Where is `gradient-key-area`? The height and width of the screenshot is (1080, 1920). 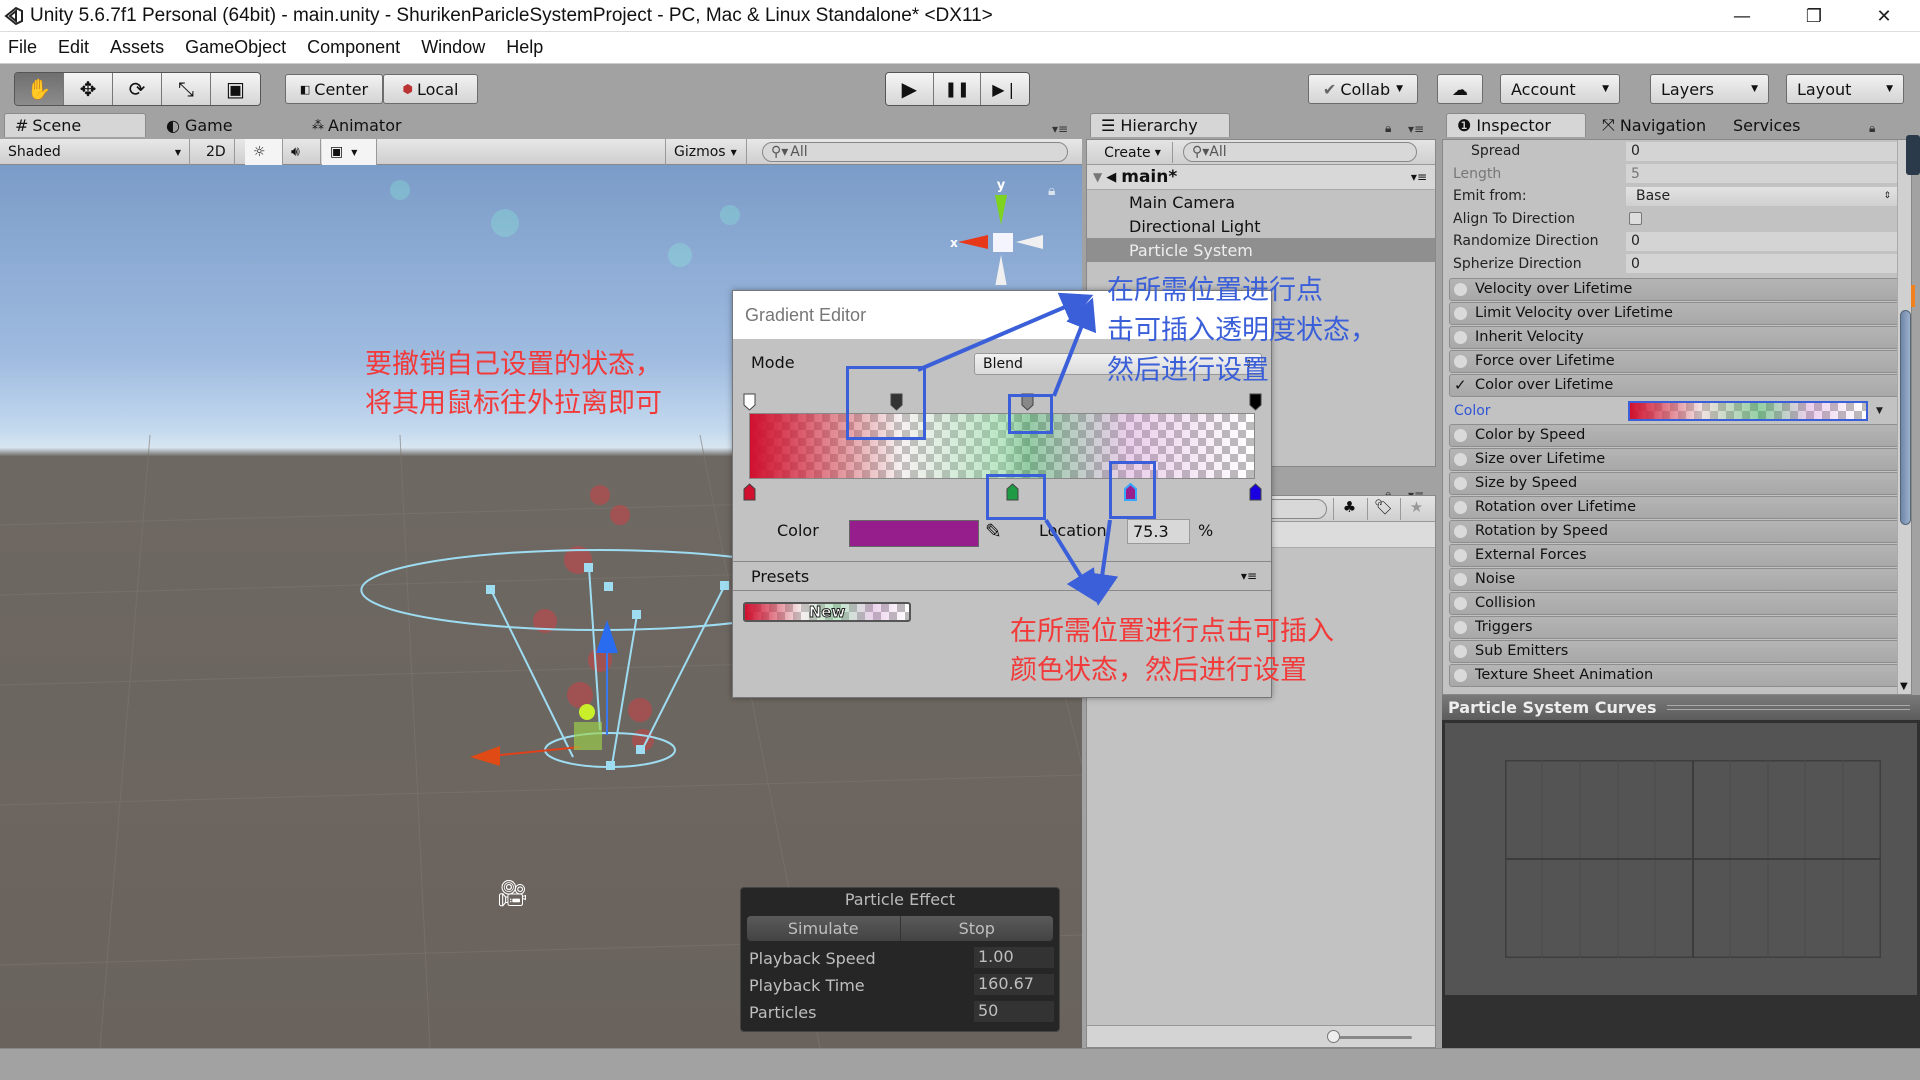
gradient-key-area is located at coordinates (1002, 446).